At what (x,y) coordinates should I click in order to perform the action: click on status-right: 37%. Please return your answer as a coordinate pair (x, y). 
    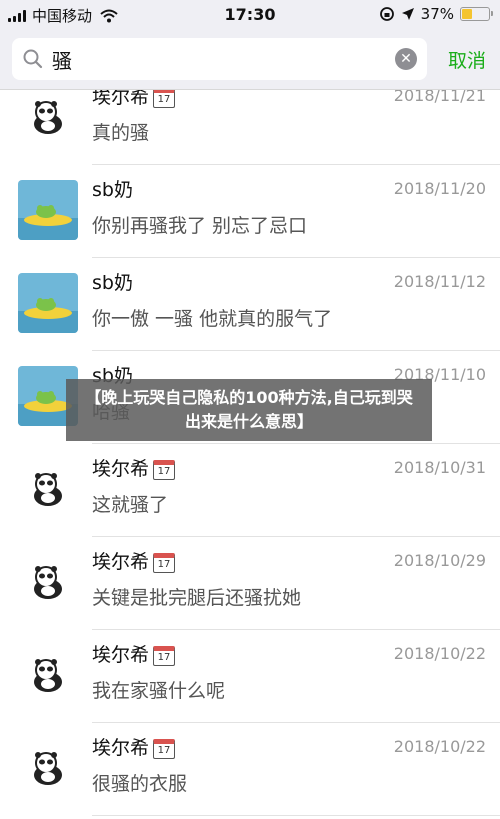
    Looking at the image, I should click on (436, 14).